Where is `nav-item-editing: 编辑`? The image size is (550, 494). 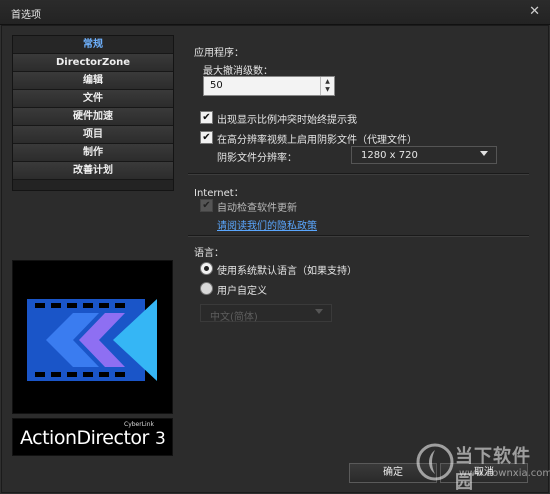 nav-item-editing: 编辑 is located at coordinates (93, 81).